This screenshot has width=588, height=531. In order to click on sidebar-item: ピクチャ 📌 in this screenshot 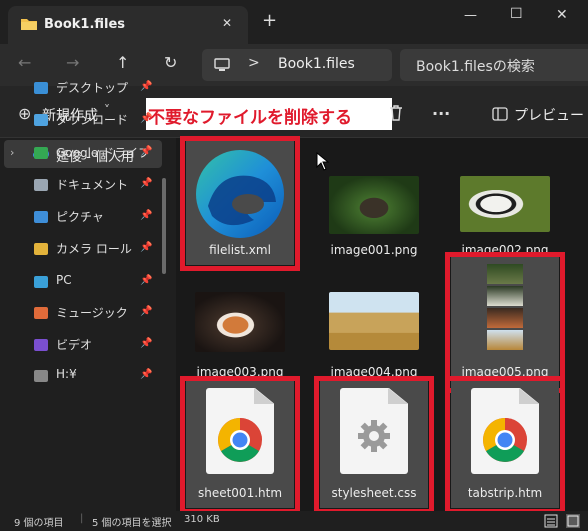, I will do `click(80, 217)`.